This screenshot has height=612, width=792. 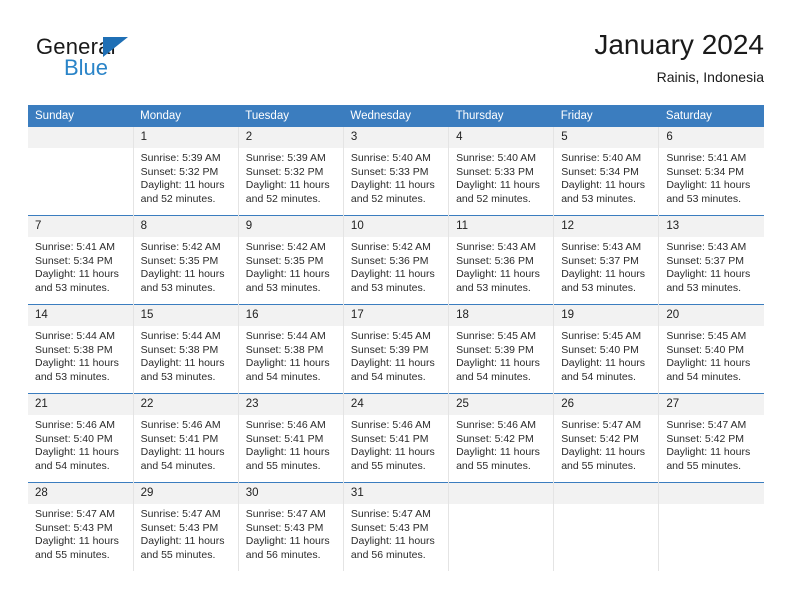 I want to click on day-number: 17, so click(x=396, y=315).